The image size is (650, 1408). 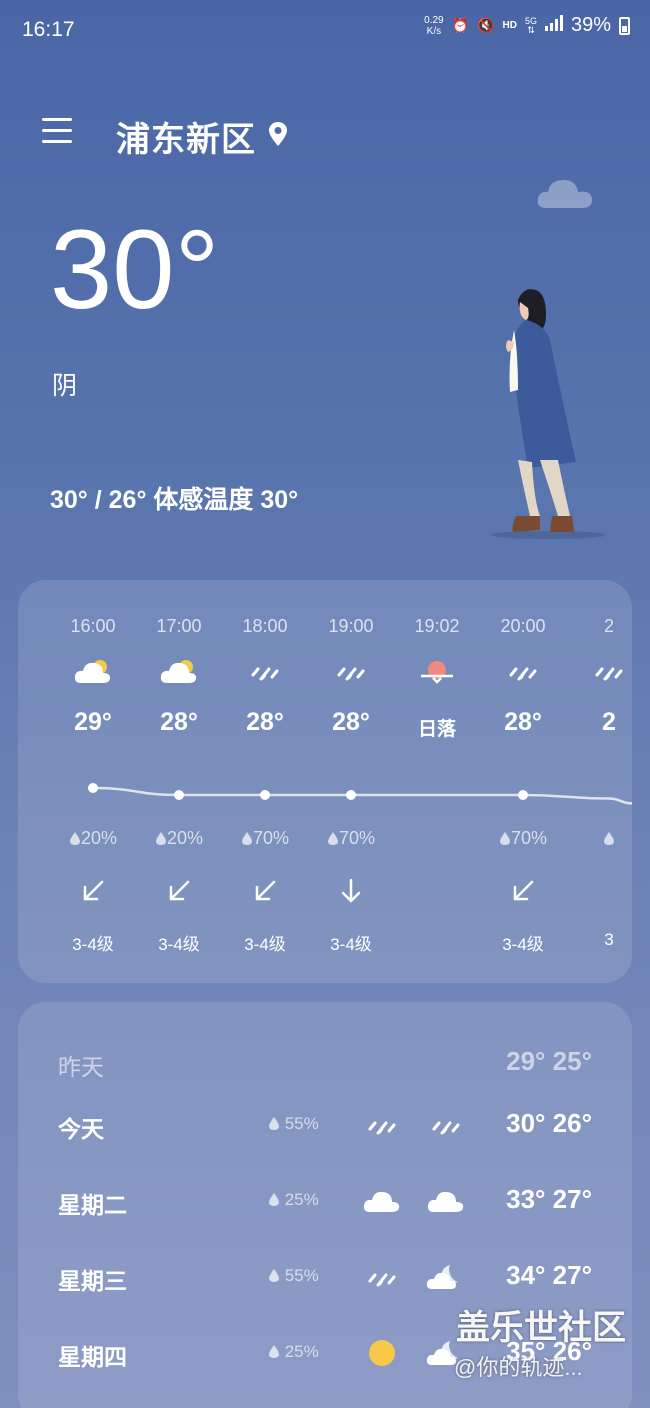 What do you see at coordinates (351, 781) in the screenshot?
I see `hourly-item: 19:00 28° 70% 3-4级` at bounding box center [351, 781].